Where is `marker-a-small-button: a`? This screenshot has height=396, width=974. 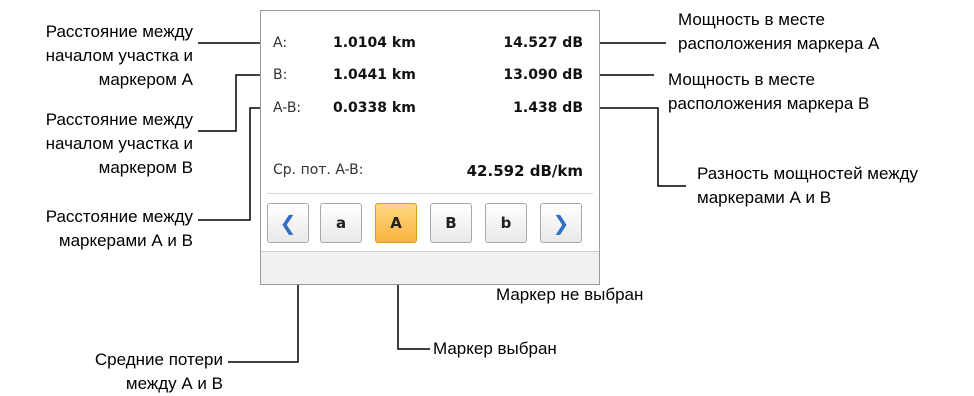
marker-a-small-button: a is located at coordinates (341, 223).